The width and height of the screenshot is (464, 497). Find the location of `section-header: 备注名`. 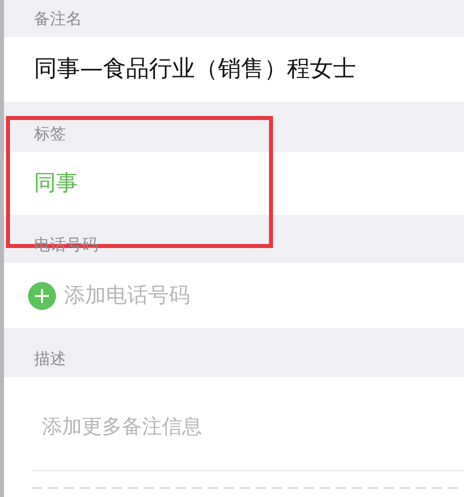

section-header: 备注名 is located at coordinates (58, 19).